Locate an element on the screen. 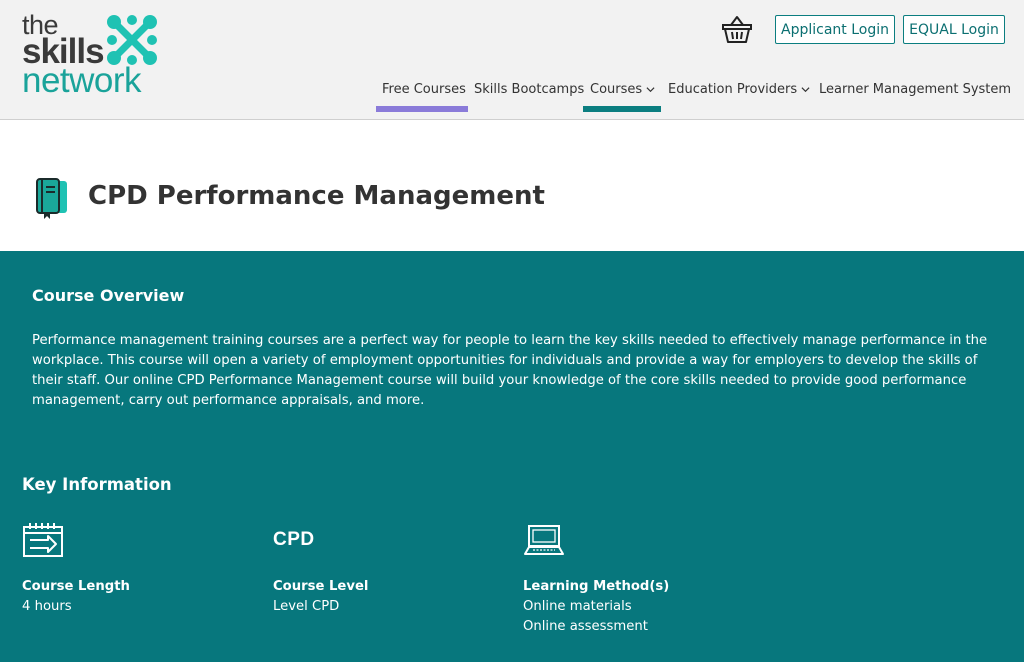 The image size is (1024, 662). nav-learner-management-system: Learner Management System is located at coordinates (915, 89).